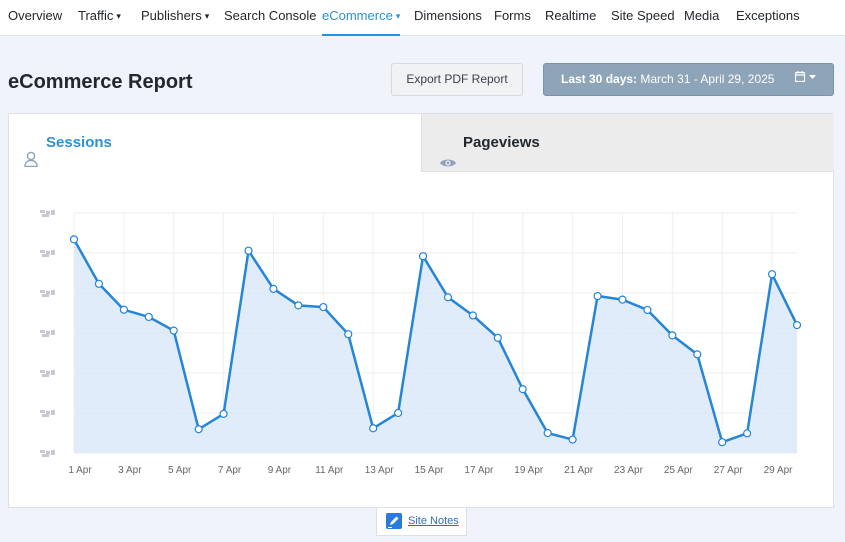 The height and width of the screenshot is (542, 845). What do you see at coordinates (629, 470) in the screenshot?
I see `x-tick-label: 23 Apr` at bounding box center [629, 470].